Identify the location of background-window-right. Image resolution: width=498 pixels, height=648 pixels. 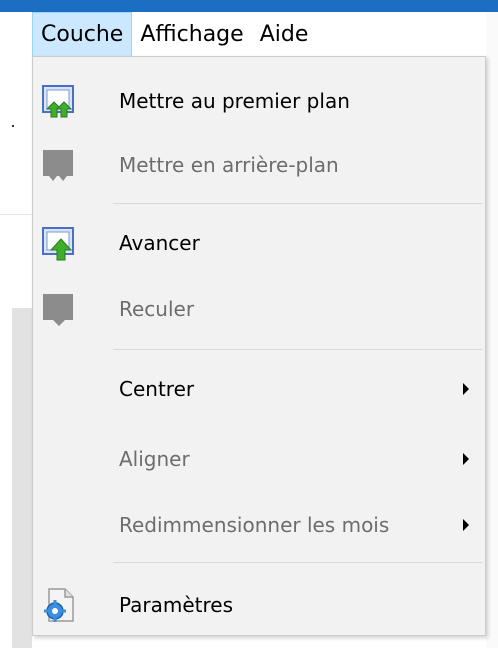
(492, 330).